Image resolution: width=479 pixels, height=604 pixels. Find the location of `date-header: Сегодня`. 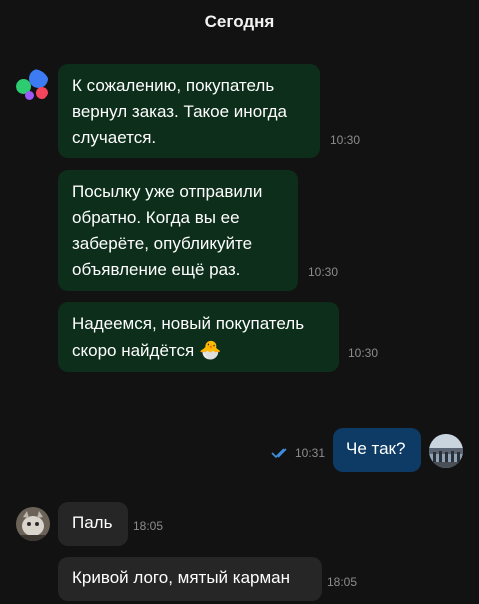

date-header: Сегодня is located at coordinates (239, 21).